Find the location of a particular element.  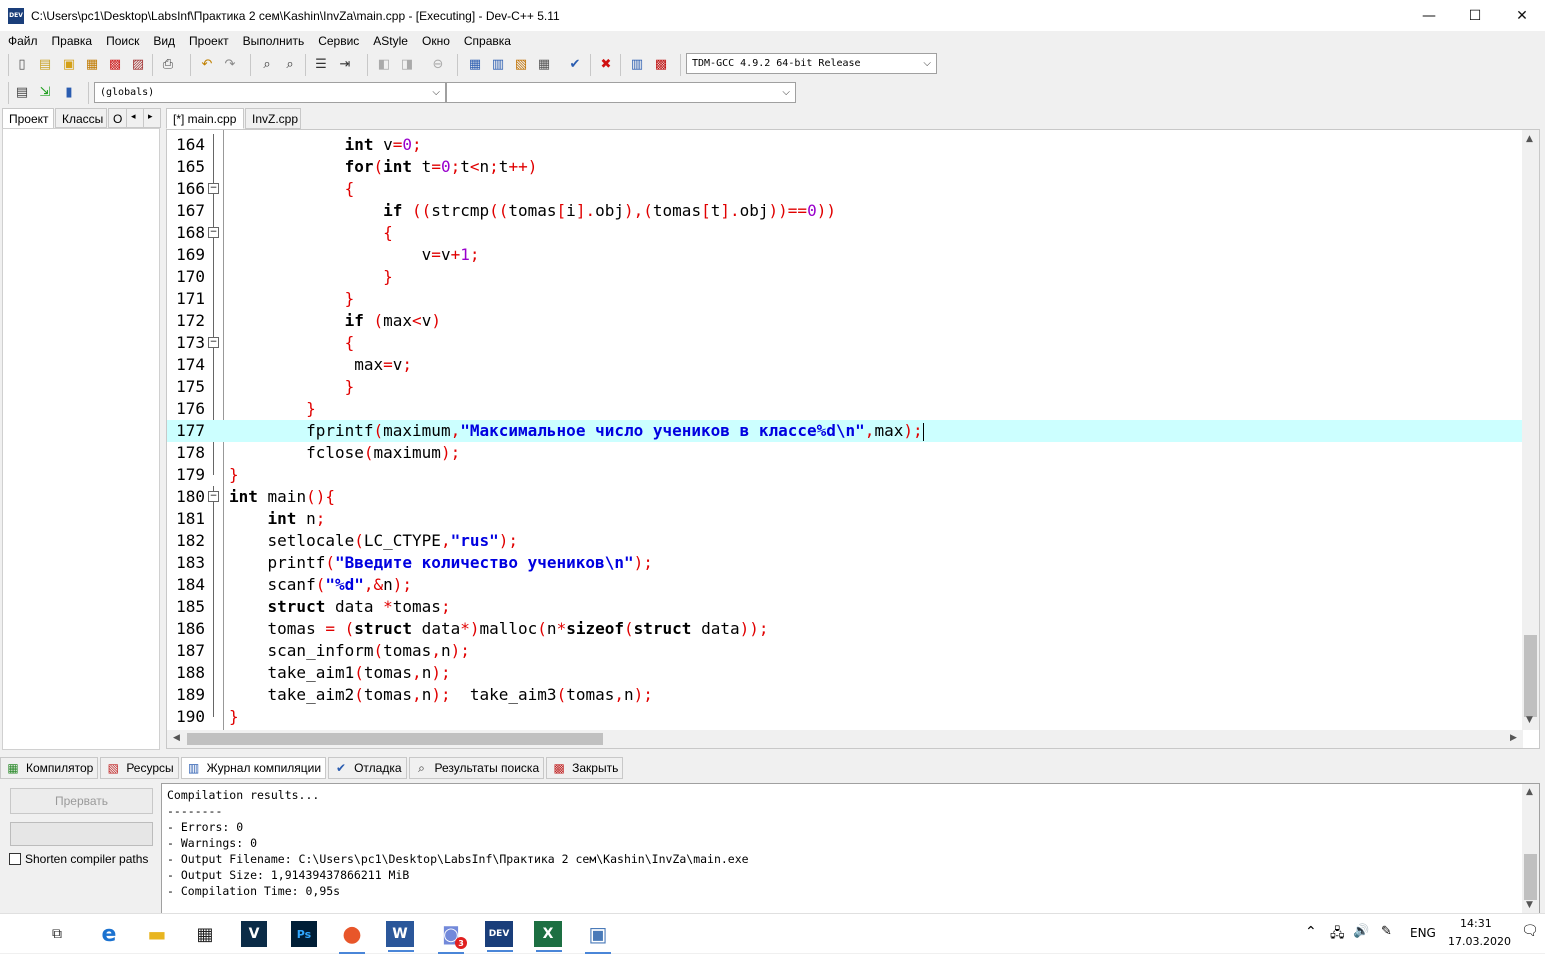

tab-invz-cpp: InvZ.cpp is located at coordinates (273, 118).